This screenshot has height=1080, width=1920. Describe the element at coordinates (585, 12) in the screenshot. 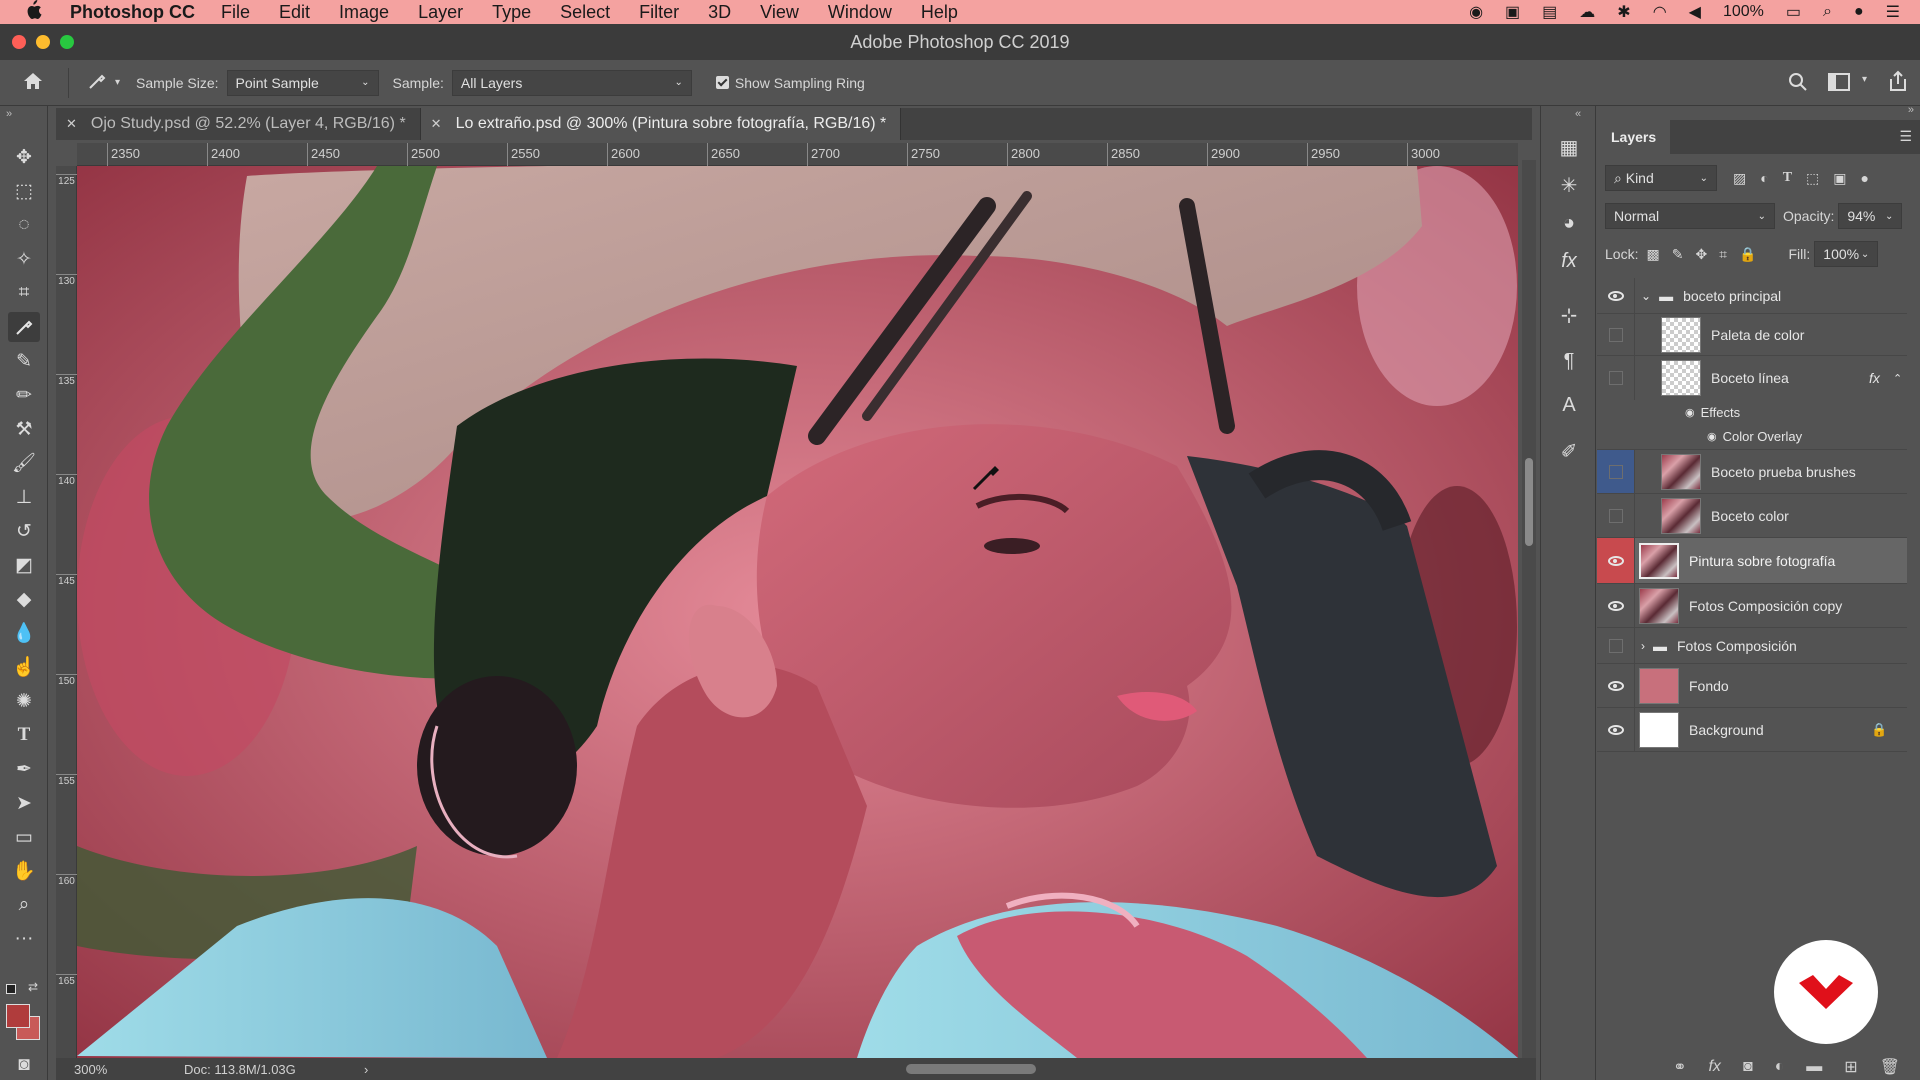

I see `menu-select: Select` at that location.